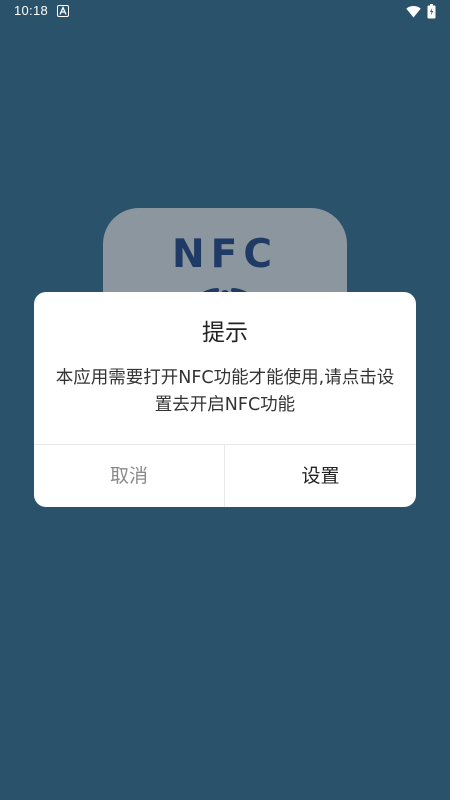 This screenshot has height=800, width=450. Describe the element at coordinates (129, 476) in the screenshot. I see `cancel-button: 取消` at that location.